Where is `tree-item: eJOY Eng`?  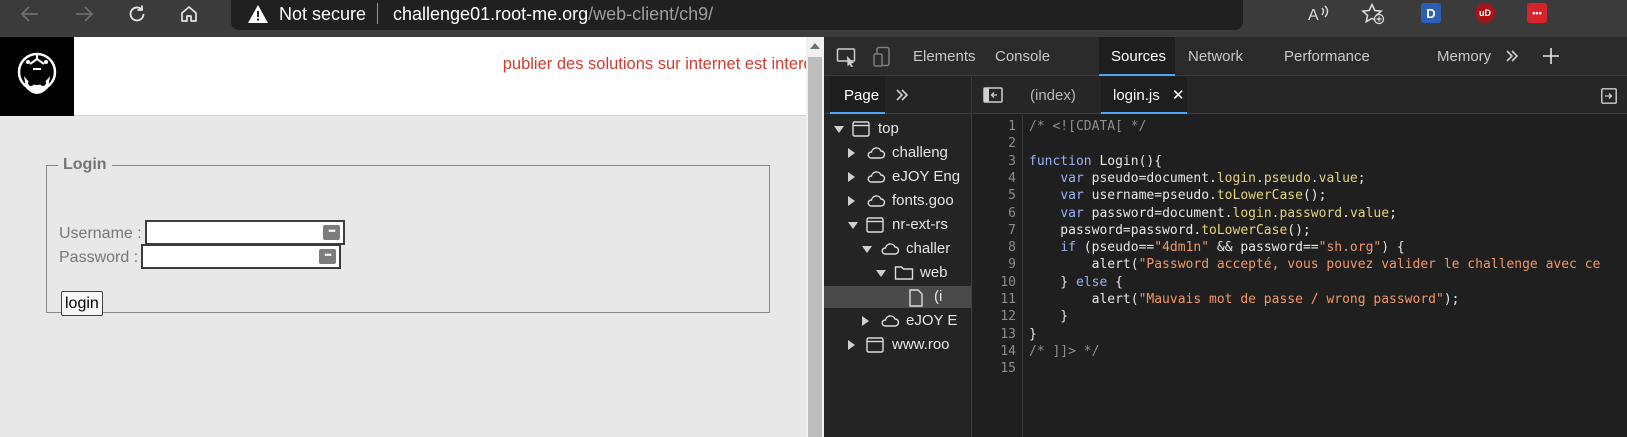 tree-item: eJOY Eng is located at coordinates (897, 177).